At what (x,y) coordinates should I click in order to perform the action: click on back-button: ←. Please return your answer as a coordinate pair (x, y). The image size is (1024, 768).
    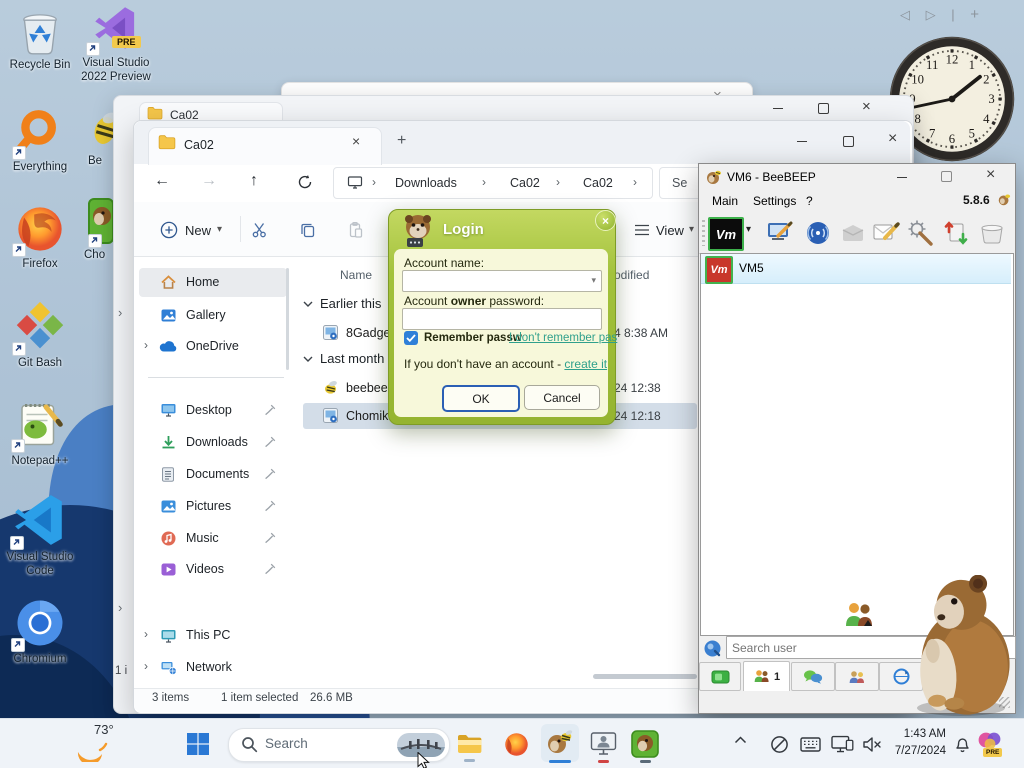
    Looking at the image, I should click on (162, 181).